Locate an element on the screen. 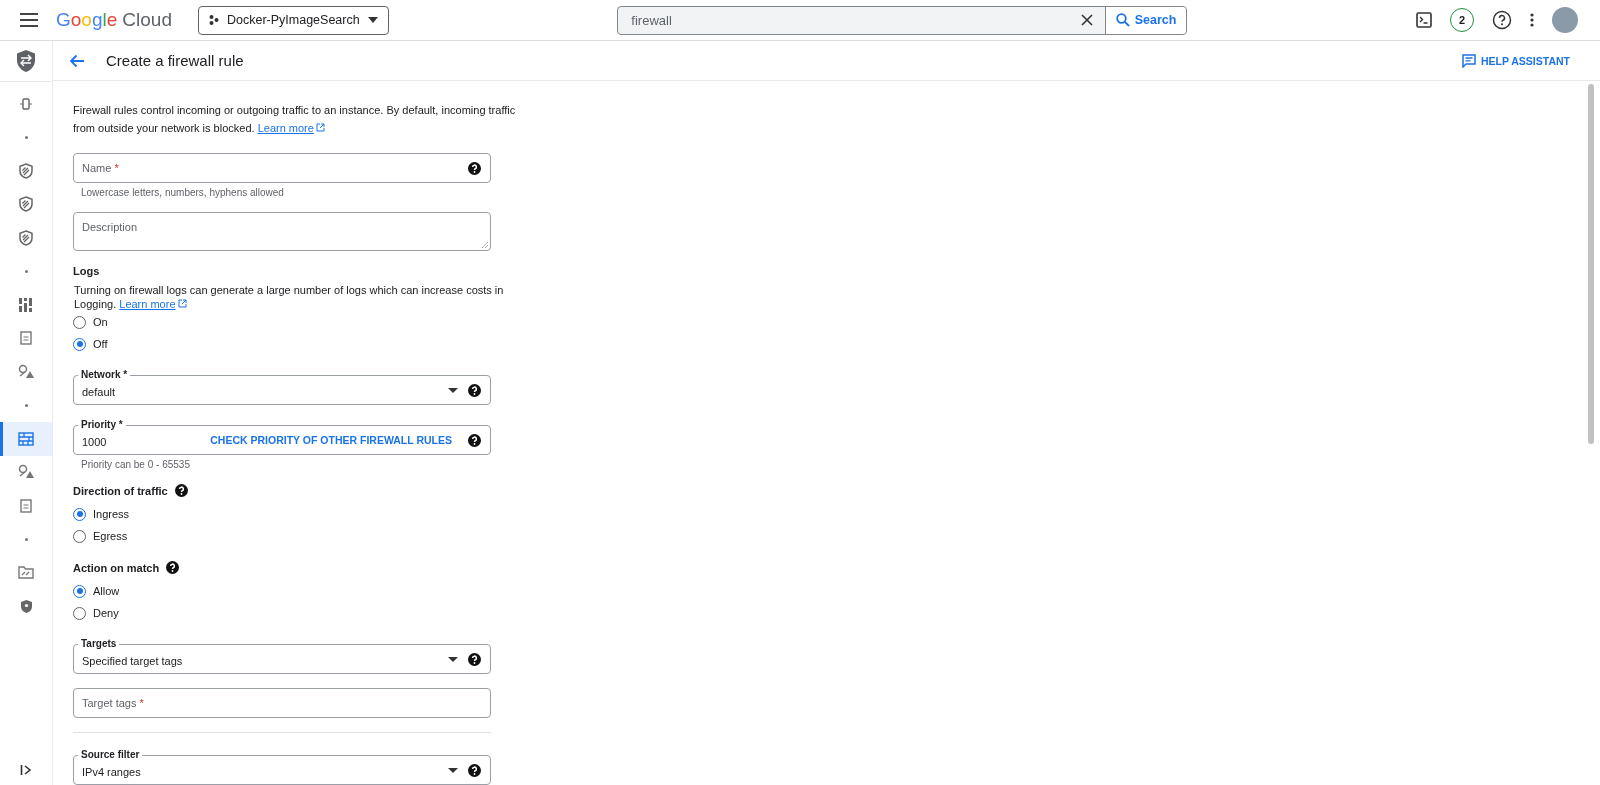  field-label: Priority * is located at coordinates (102, 425).